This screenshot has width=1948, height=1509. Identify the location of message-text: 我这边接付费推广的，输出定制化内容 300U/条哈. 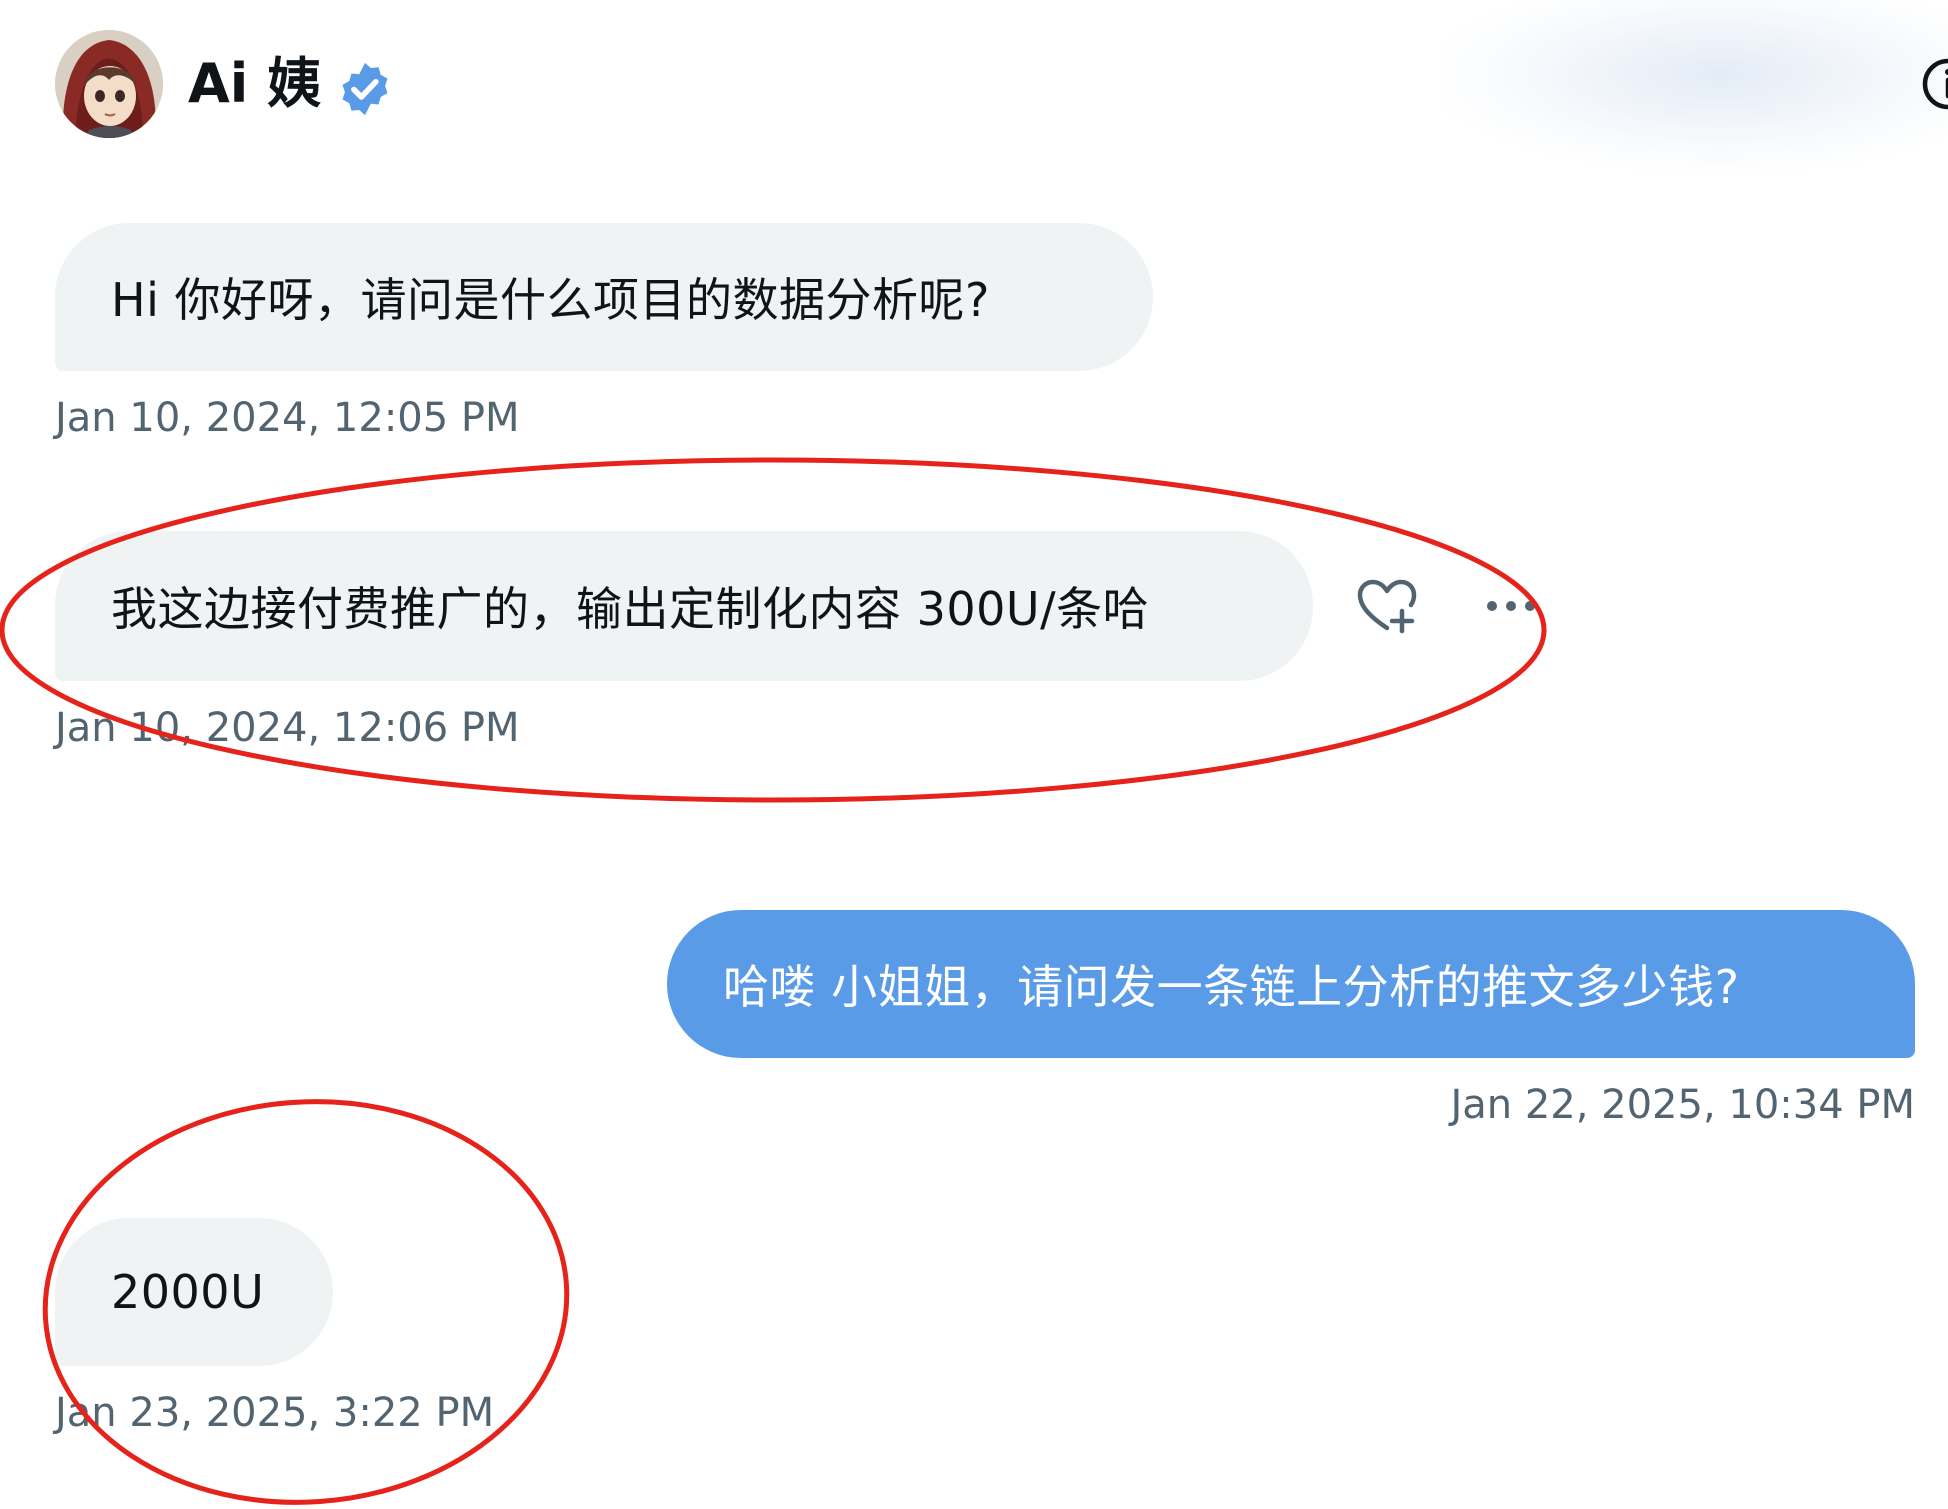
(630, 609).